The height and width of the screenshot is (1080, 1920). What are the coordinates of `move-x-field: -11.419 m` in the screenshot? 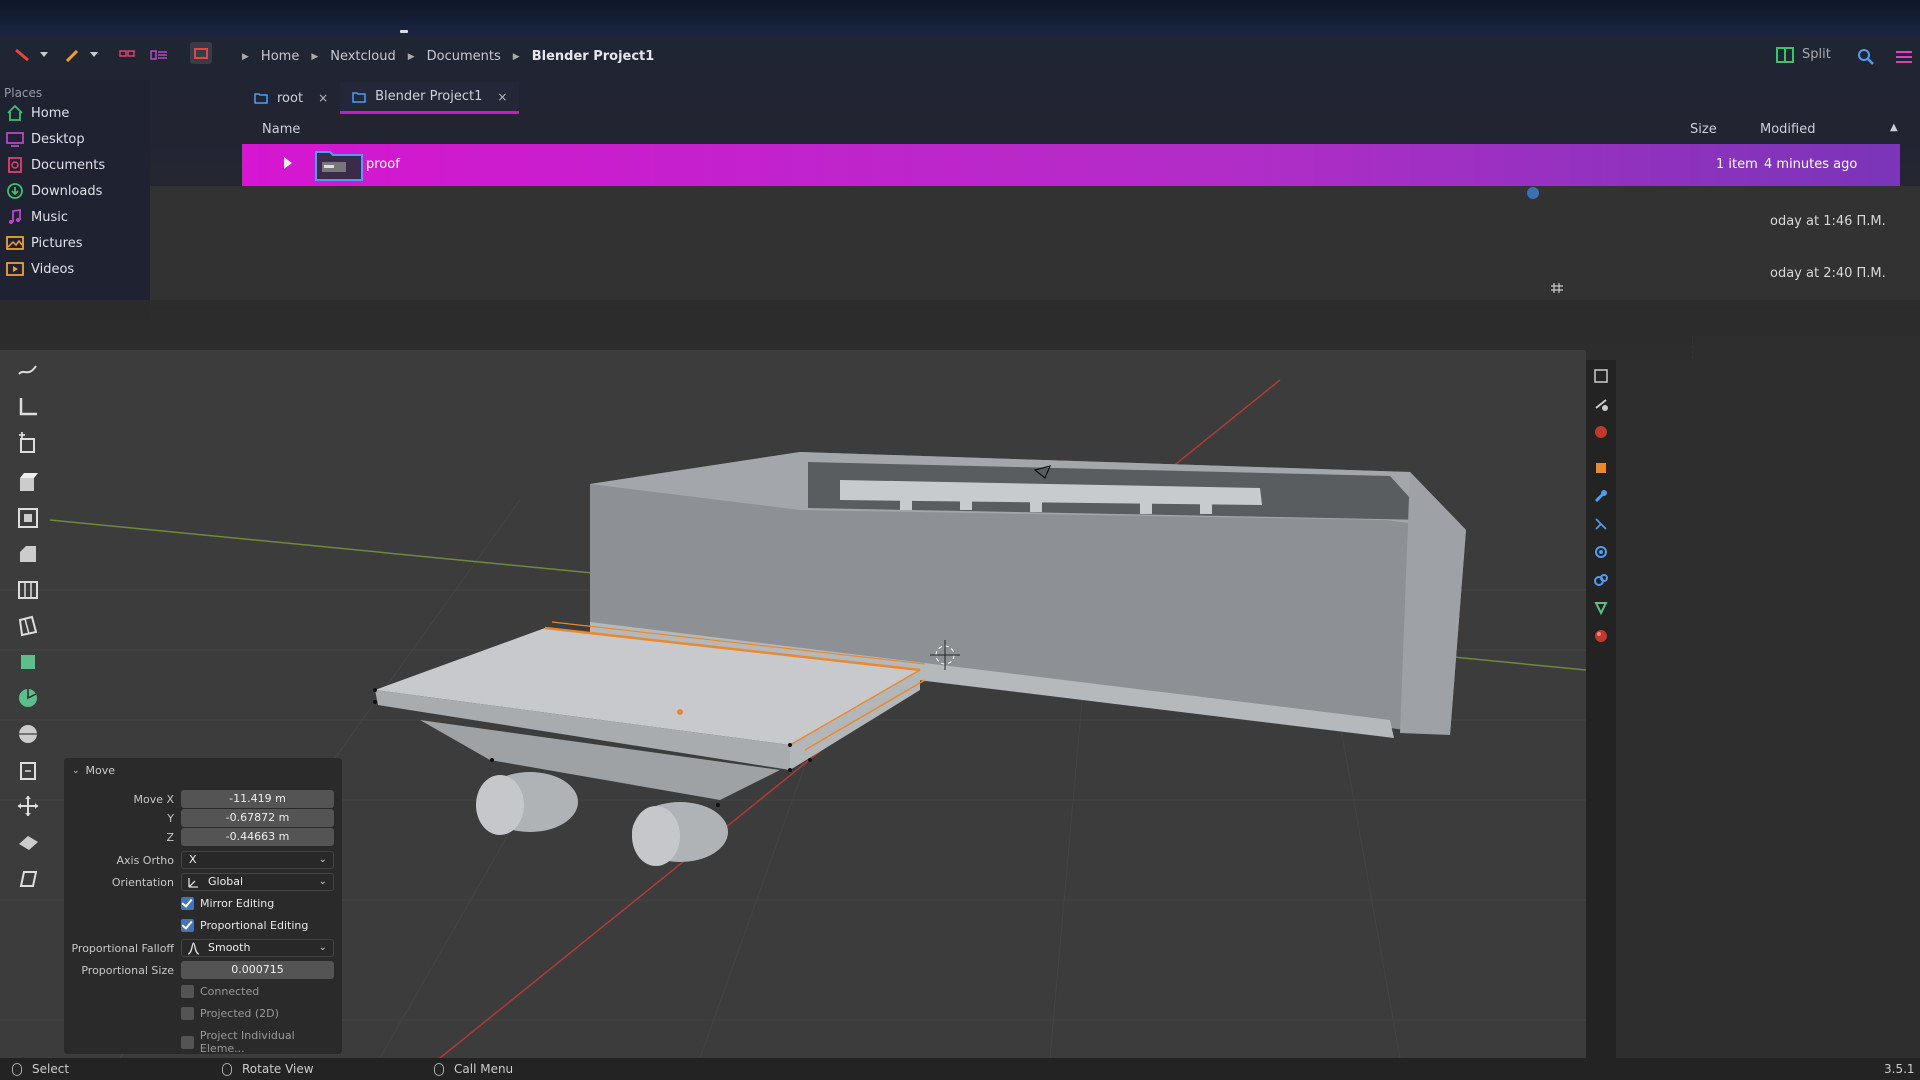 It's located at (257, 799).